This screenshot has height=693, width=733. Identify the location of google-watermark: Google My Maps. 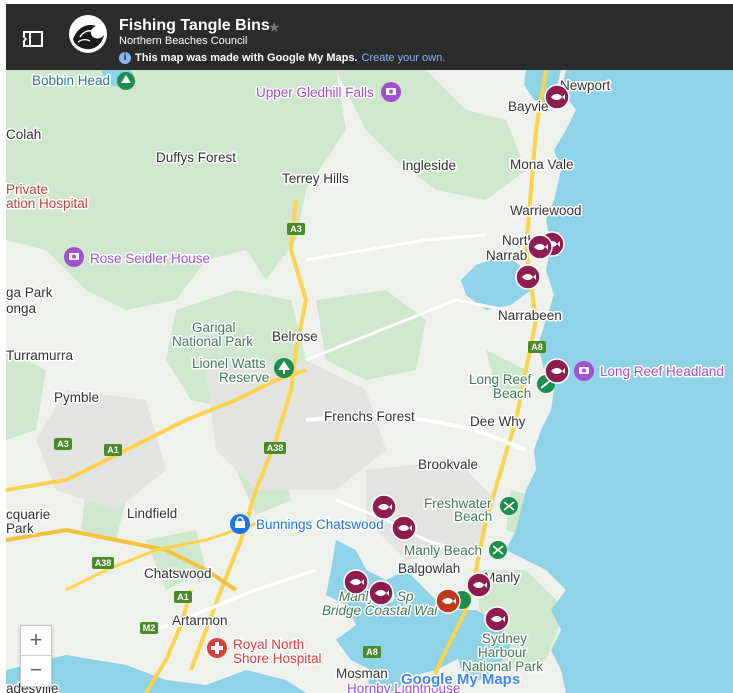
(460, 679).